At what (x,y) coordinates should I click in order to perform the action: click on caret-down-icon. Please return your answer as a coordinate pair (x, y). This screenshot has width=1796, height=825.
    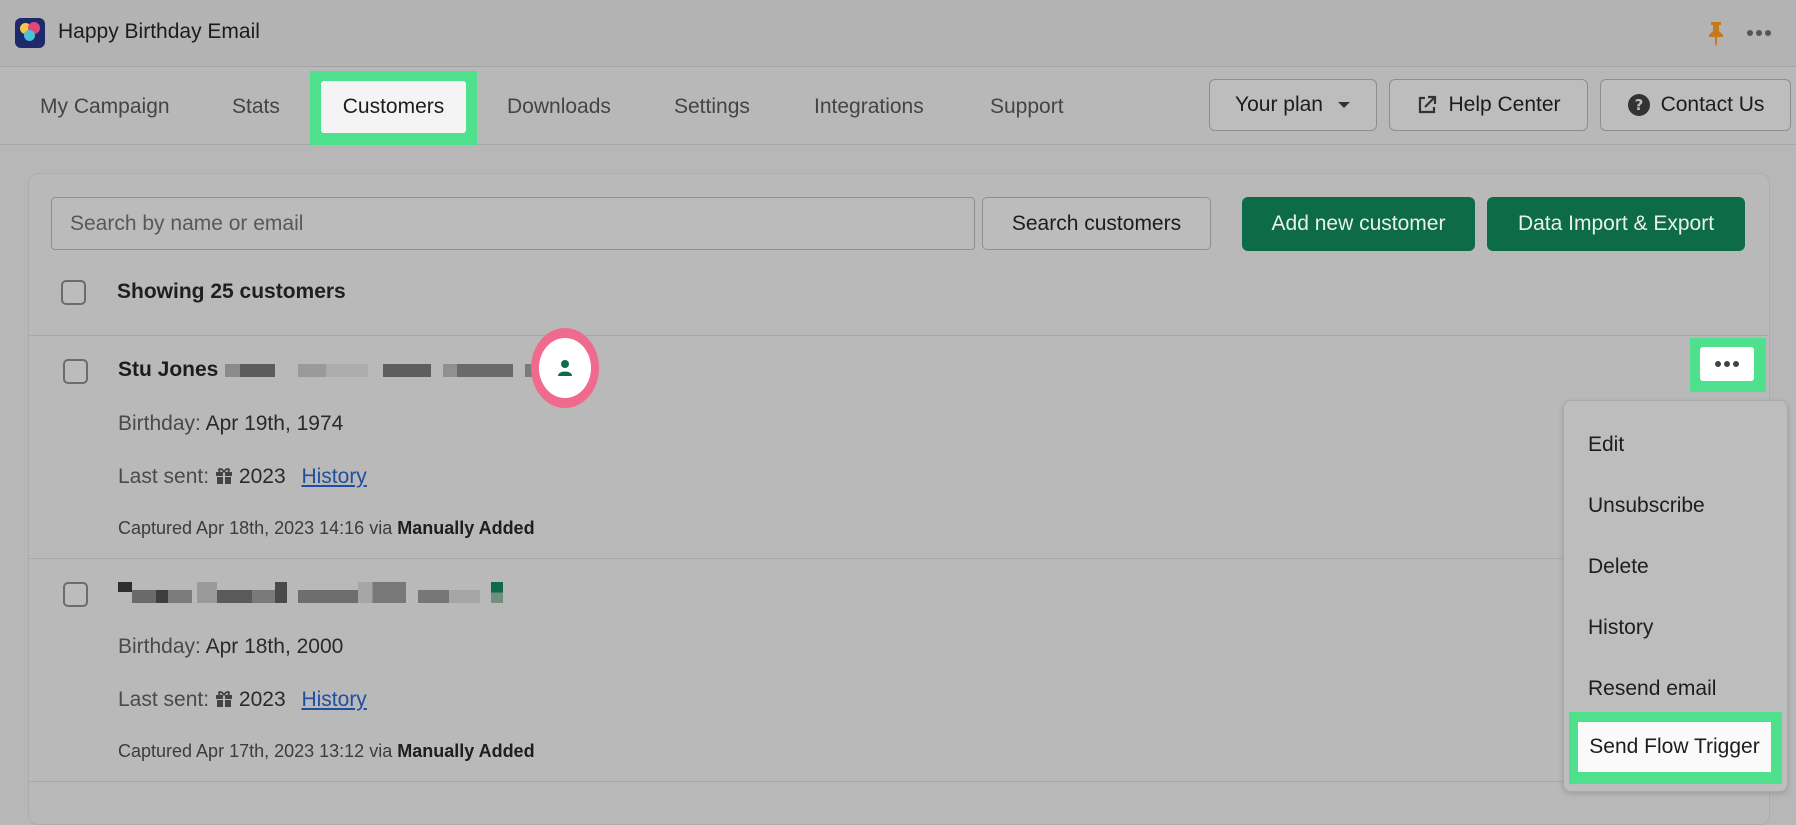
    Looking at the image, I should click on (1343, 105).